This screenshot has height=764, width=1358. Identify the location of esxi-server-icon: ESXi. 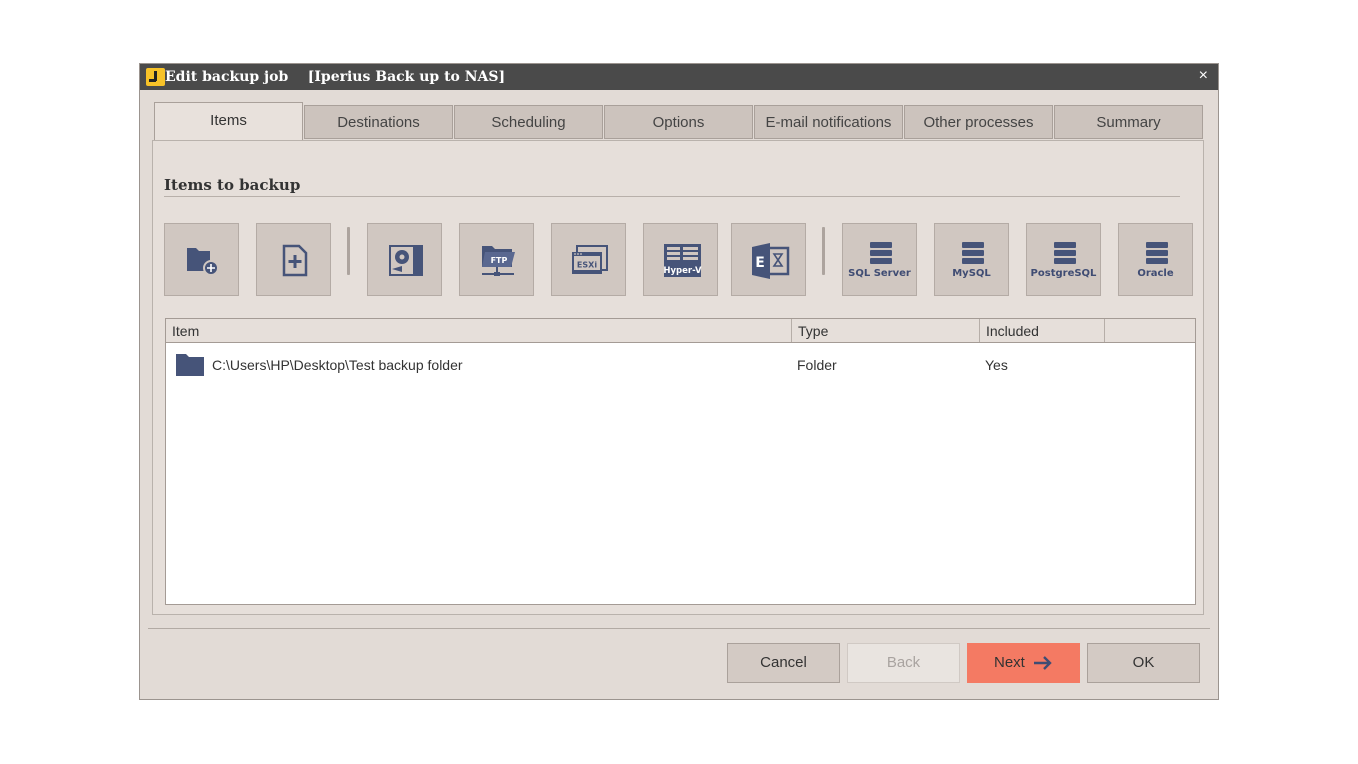
(590, 259).